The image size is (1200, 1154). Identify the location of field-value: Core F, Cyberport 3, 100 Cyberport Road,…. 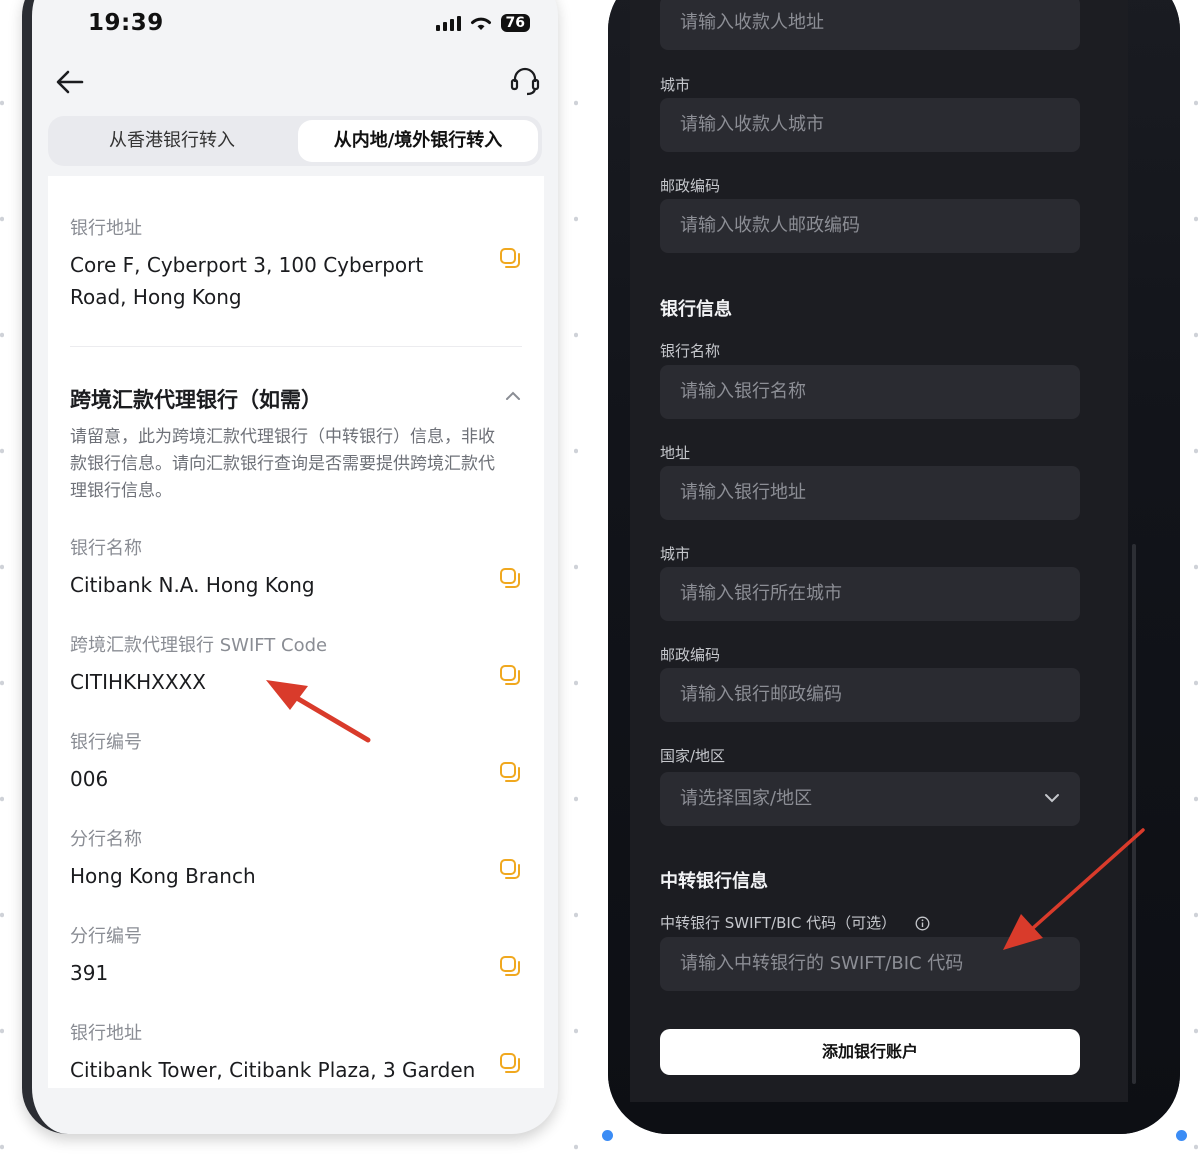
(247, 281).